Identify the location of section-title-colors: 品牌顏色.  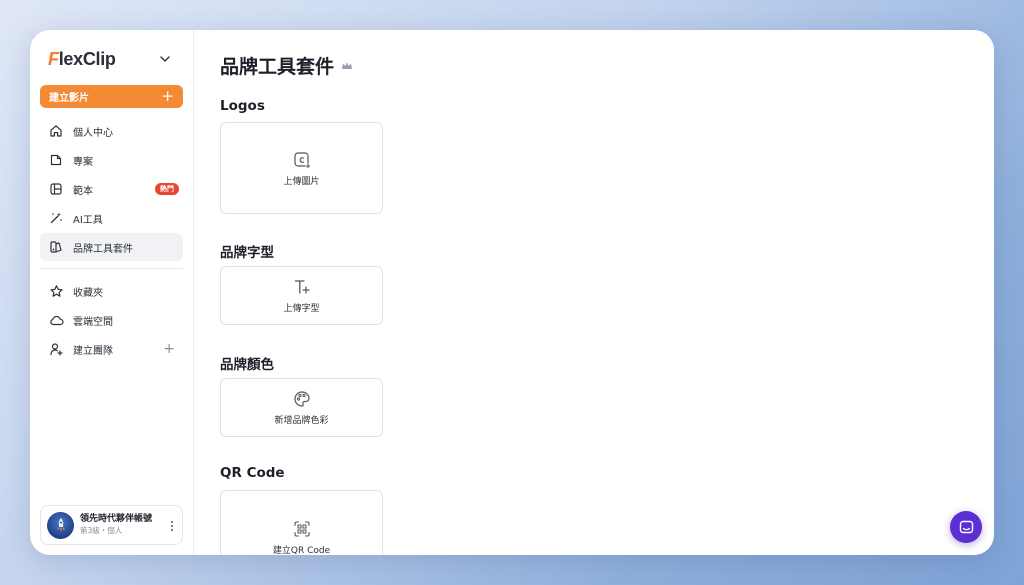
(247, 365).